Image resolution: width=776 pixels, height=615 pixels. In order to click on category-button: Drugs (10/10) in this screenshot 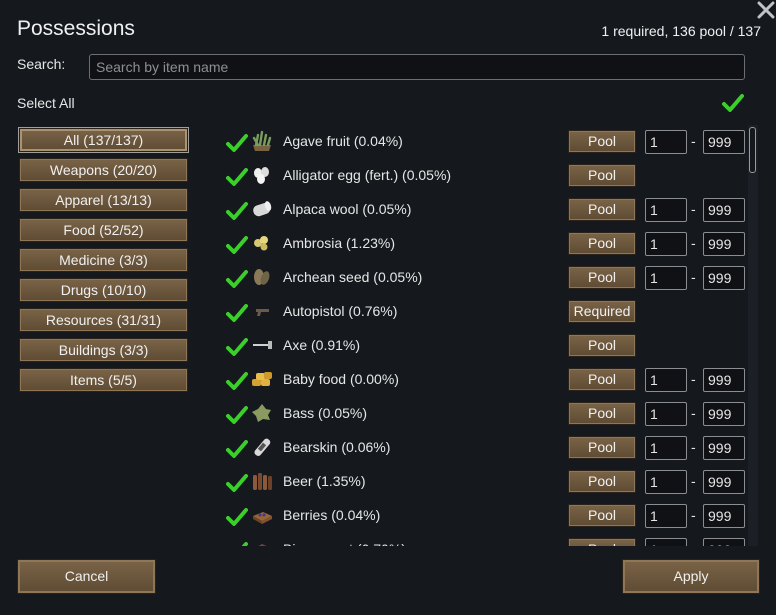, I will do `click(103, 290)`.